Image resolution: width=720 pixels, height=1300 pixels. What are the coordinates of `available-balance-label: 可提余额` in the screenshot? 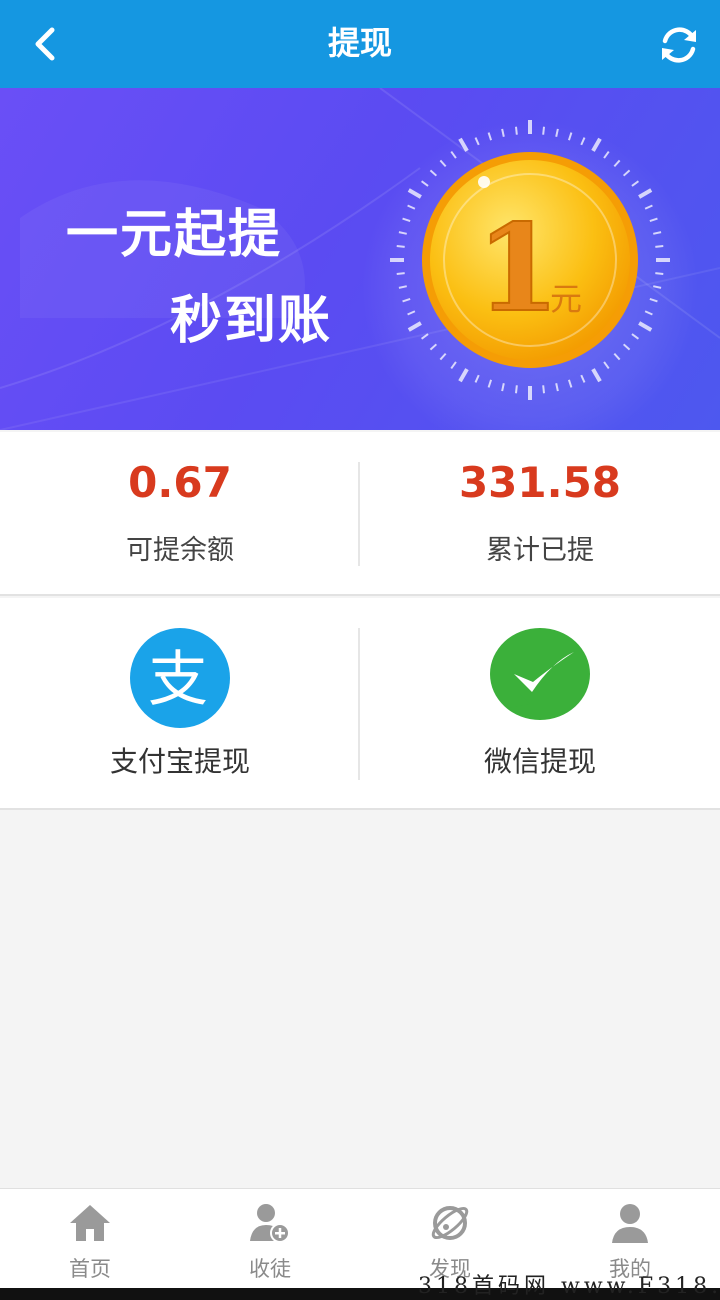 It's located at (180, 550).